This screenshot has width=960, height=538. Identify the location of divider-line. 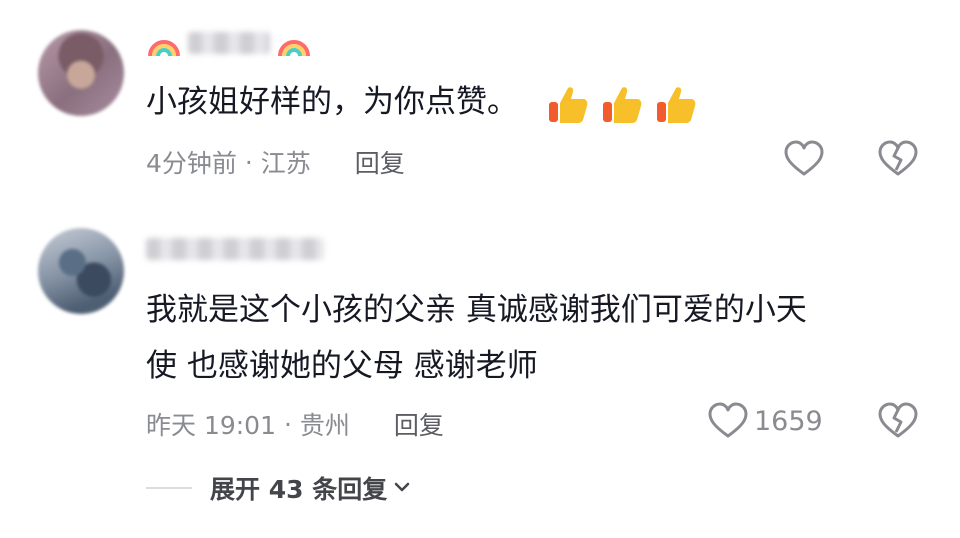
(169, 488).